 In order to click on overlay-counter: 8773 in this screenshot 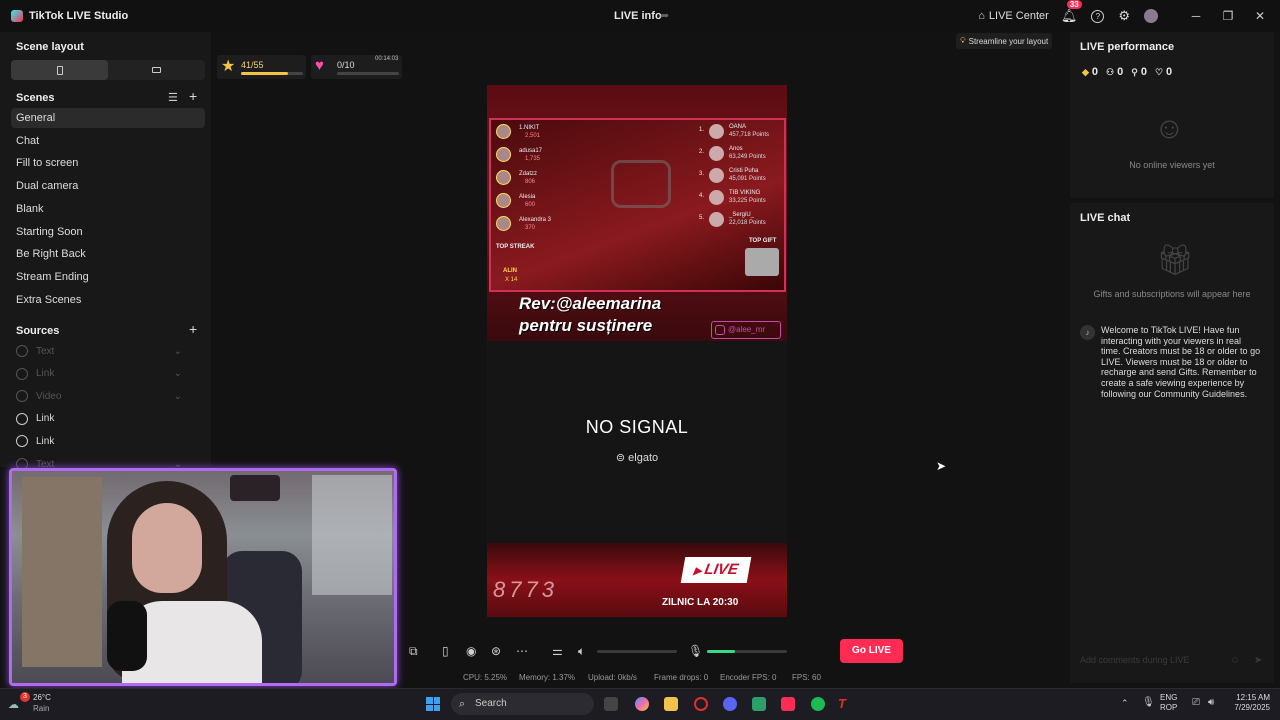, I will do `click(525, 589)`.